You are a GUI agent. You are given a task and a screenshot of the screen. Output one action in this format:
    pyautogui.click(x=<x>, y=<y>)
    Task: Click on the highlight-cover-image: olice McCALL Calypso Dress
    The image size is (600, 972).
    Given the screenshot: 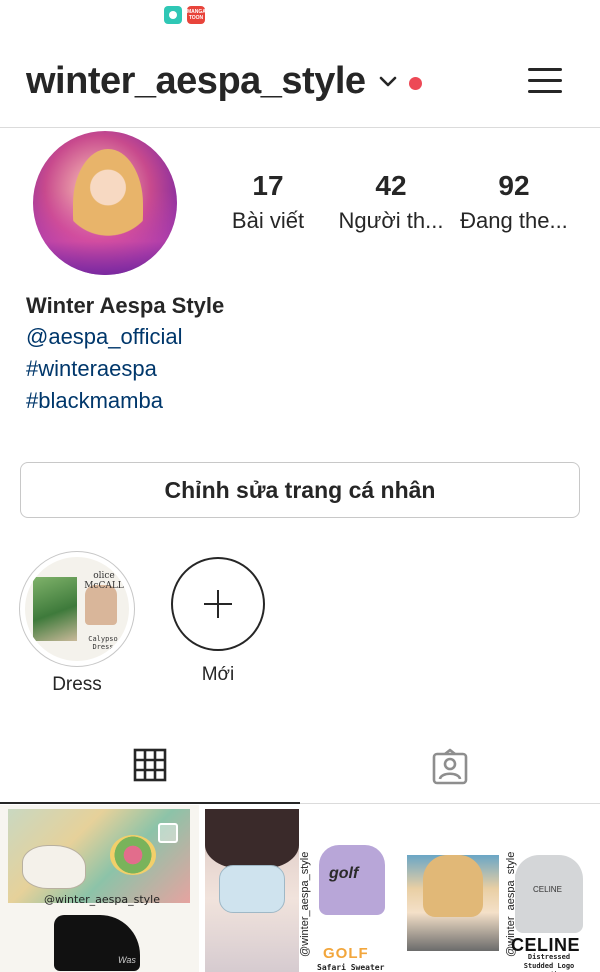 What is the action you would take?
    pyautogui.click(x=77, y=609)
    